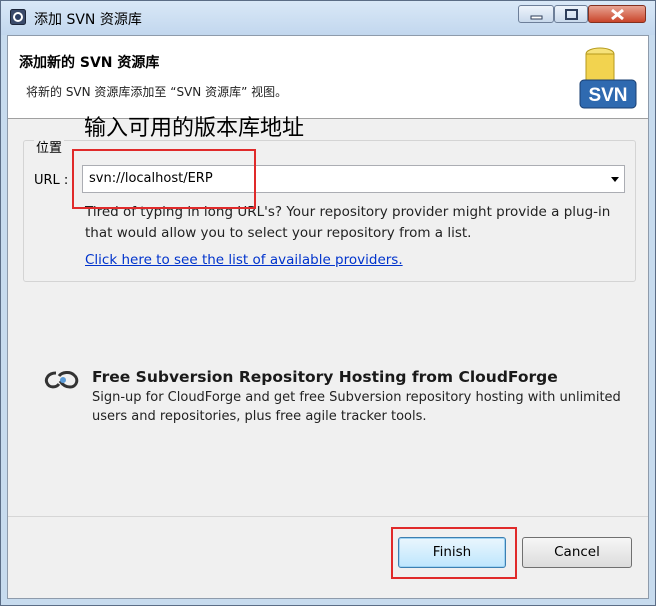  What do you see at coordinates (194, 128) in the screenshot?
I see `annotation-caption: 输入可用的版本库地址` at bounding box center [194, 128].